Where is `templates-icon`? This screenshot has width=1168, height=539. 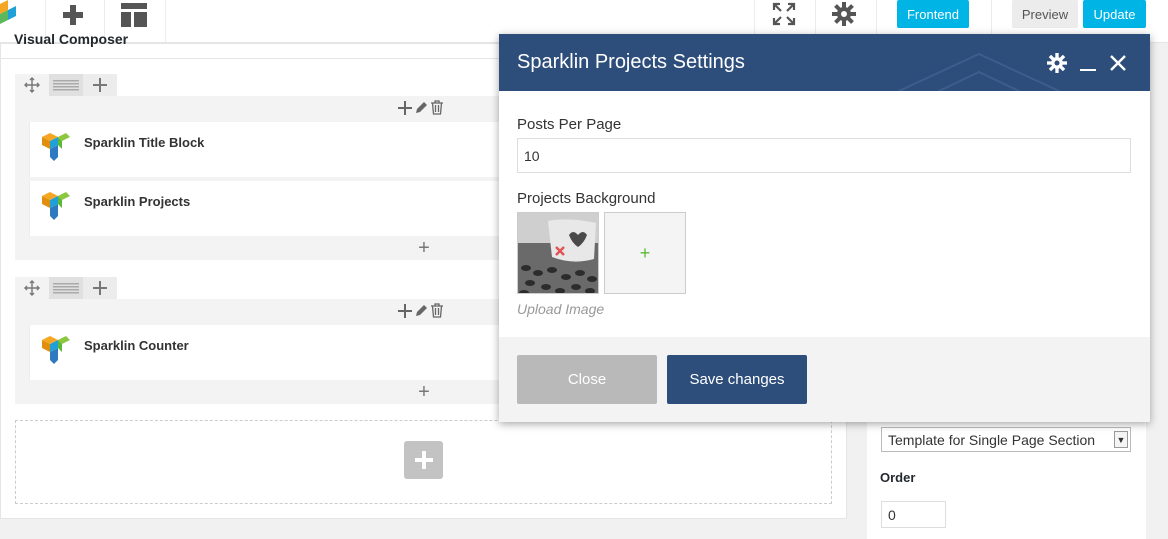
templates-icon is located at coordinates (134, 15).